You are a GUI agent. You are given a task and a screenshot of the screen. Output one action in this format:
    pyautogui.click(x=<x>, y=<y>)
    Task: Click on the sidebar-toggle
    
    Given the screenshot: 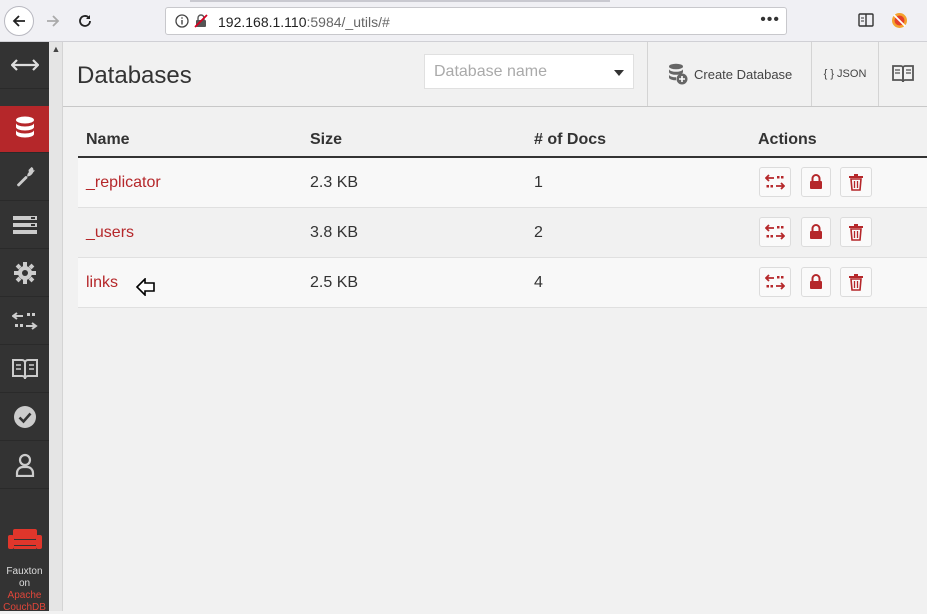 What is the action you would take?
    pyautogui.click(x=24, y=65)
    